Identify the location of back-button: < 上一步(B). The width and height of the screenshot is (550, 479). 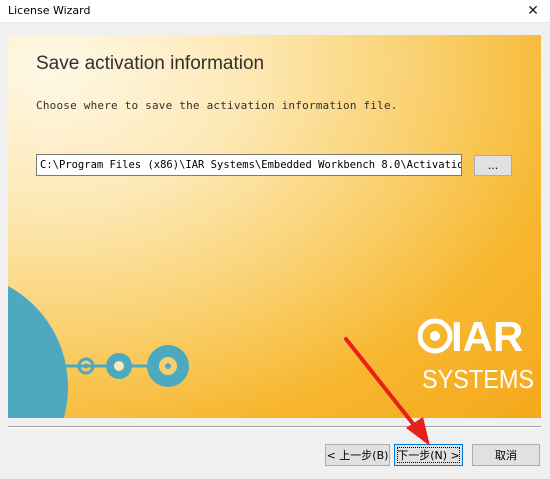
(357, 455).